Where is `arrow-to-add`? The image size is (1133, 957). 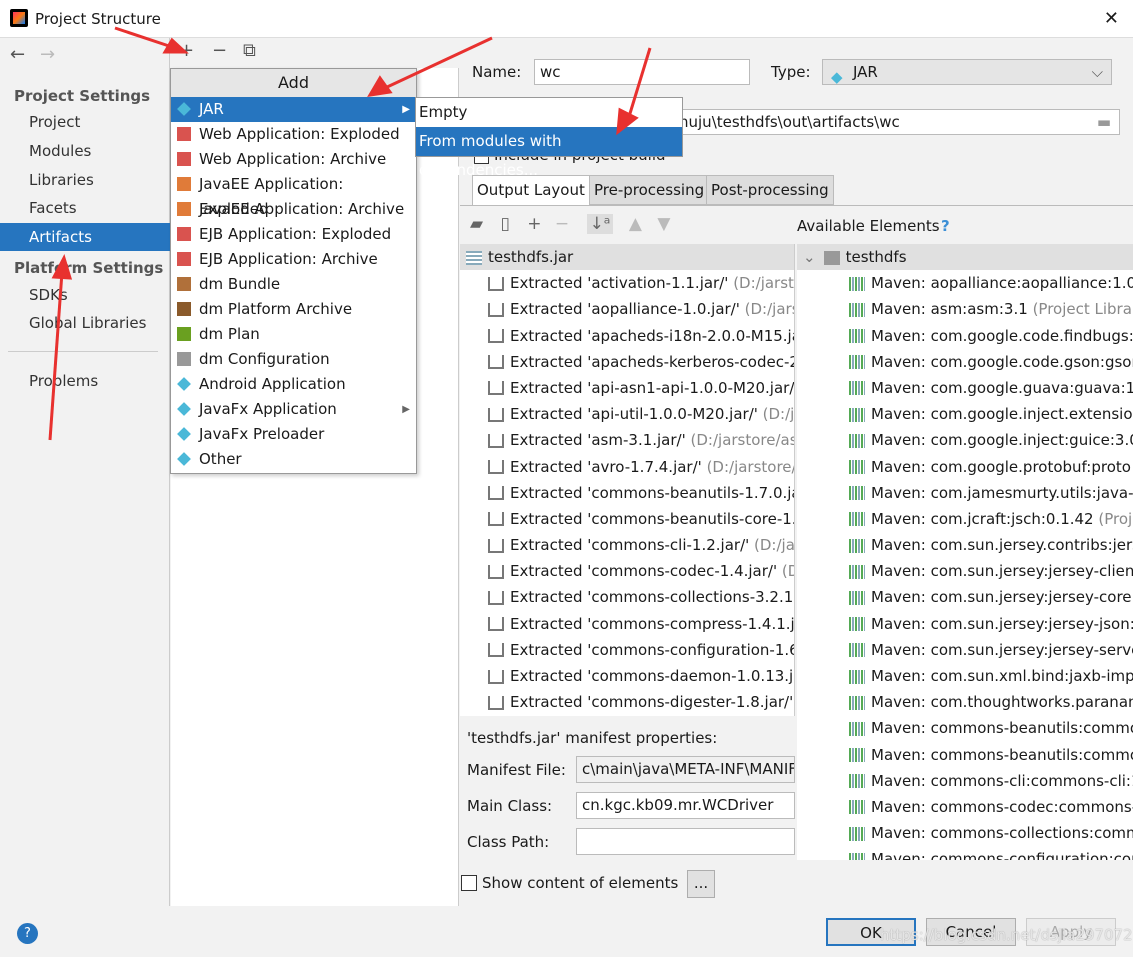
arrow-to-add is located at coordinates (145, 38).